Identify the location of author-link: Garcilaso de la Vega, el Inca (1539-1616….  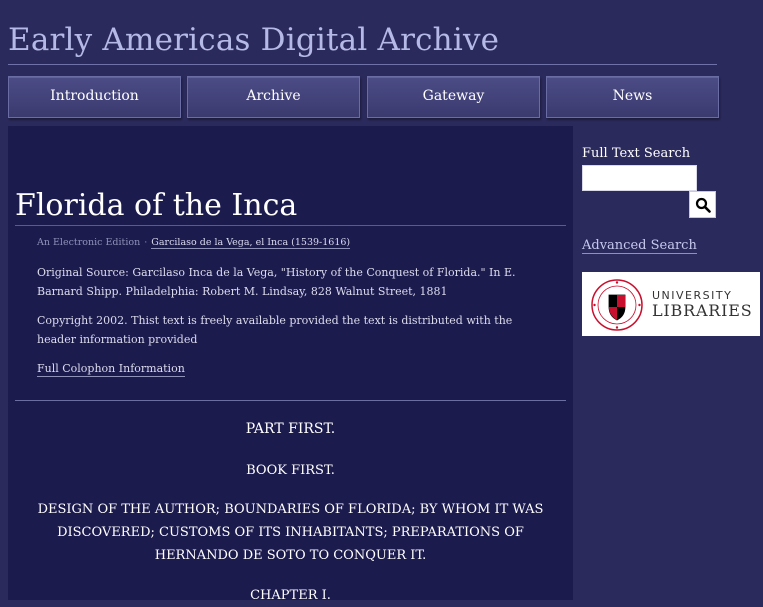
(251, 243).